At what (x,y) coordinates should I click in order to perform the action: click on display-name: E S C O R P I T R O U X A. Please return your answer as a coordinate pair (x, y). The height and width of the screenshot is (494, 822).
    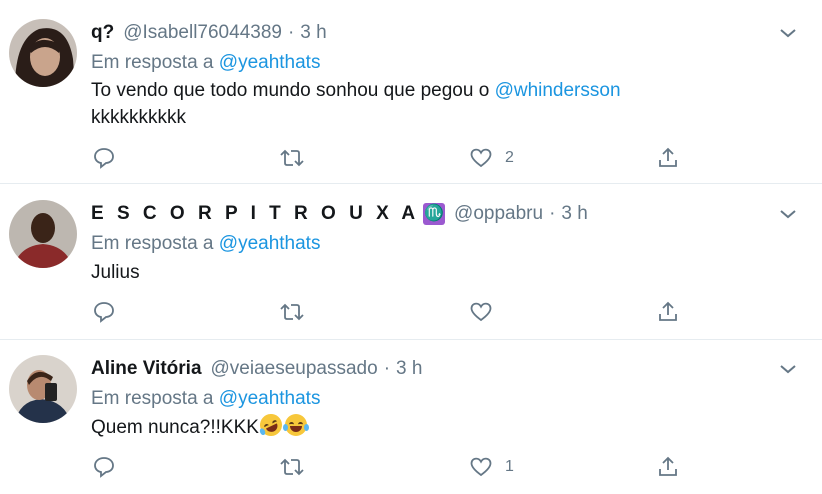
    Looking at the image, I should click on (255, 214).